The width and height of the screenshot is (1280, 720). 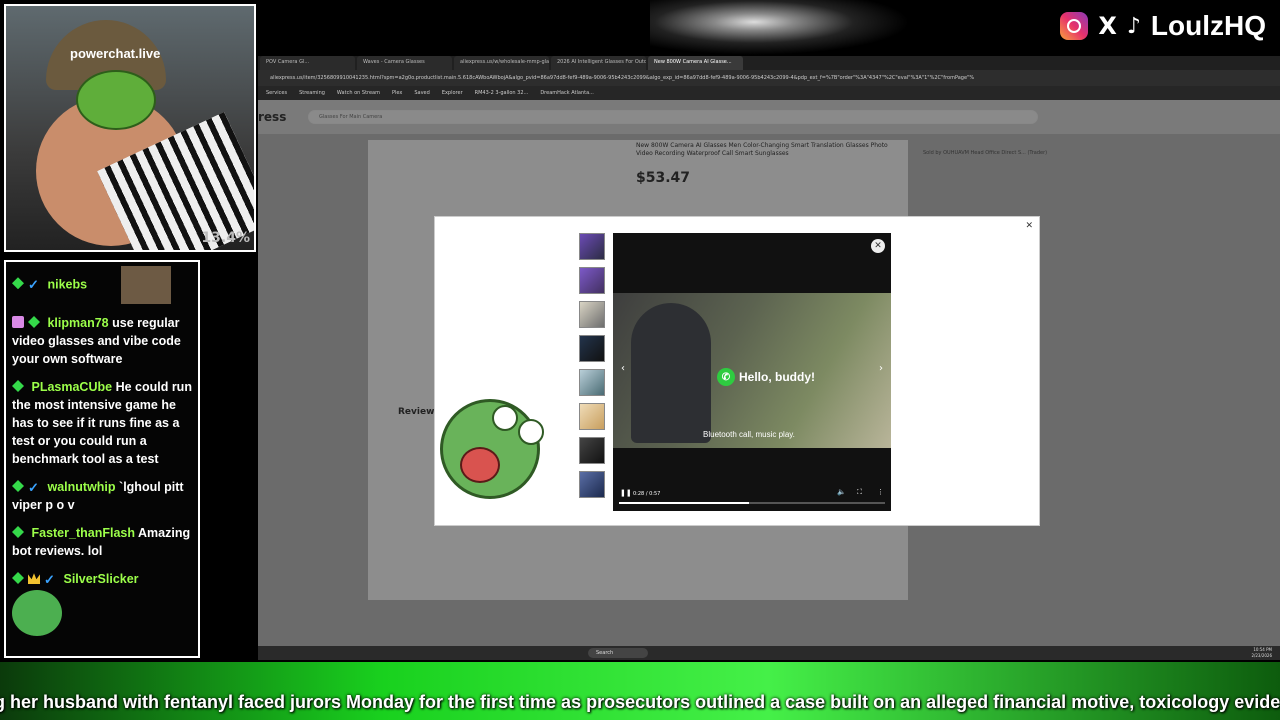 I want to click on crown-badge-icon, so click(x=34, y=578).